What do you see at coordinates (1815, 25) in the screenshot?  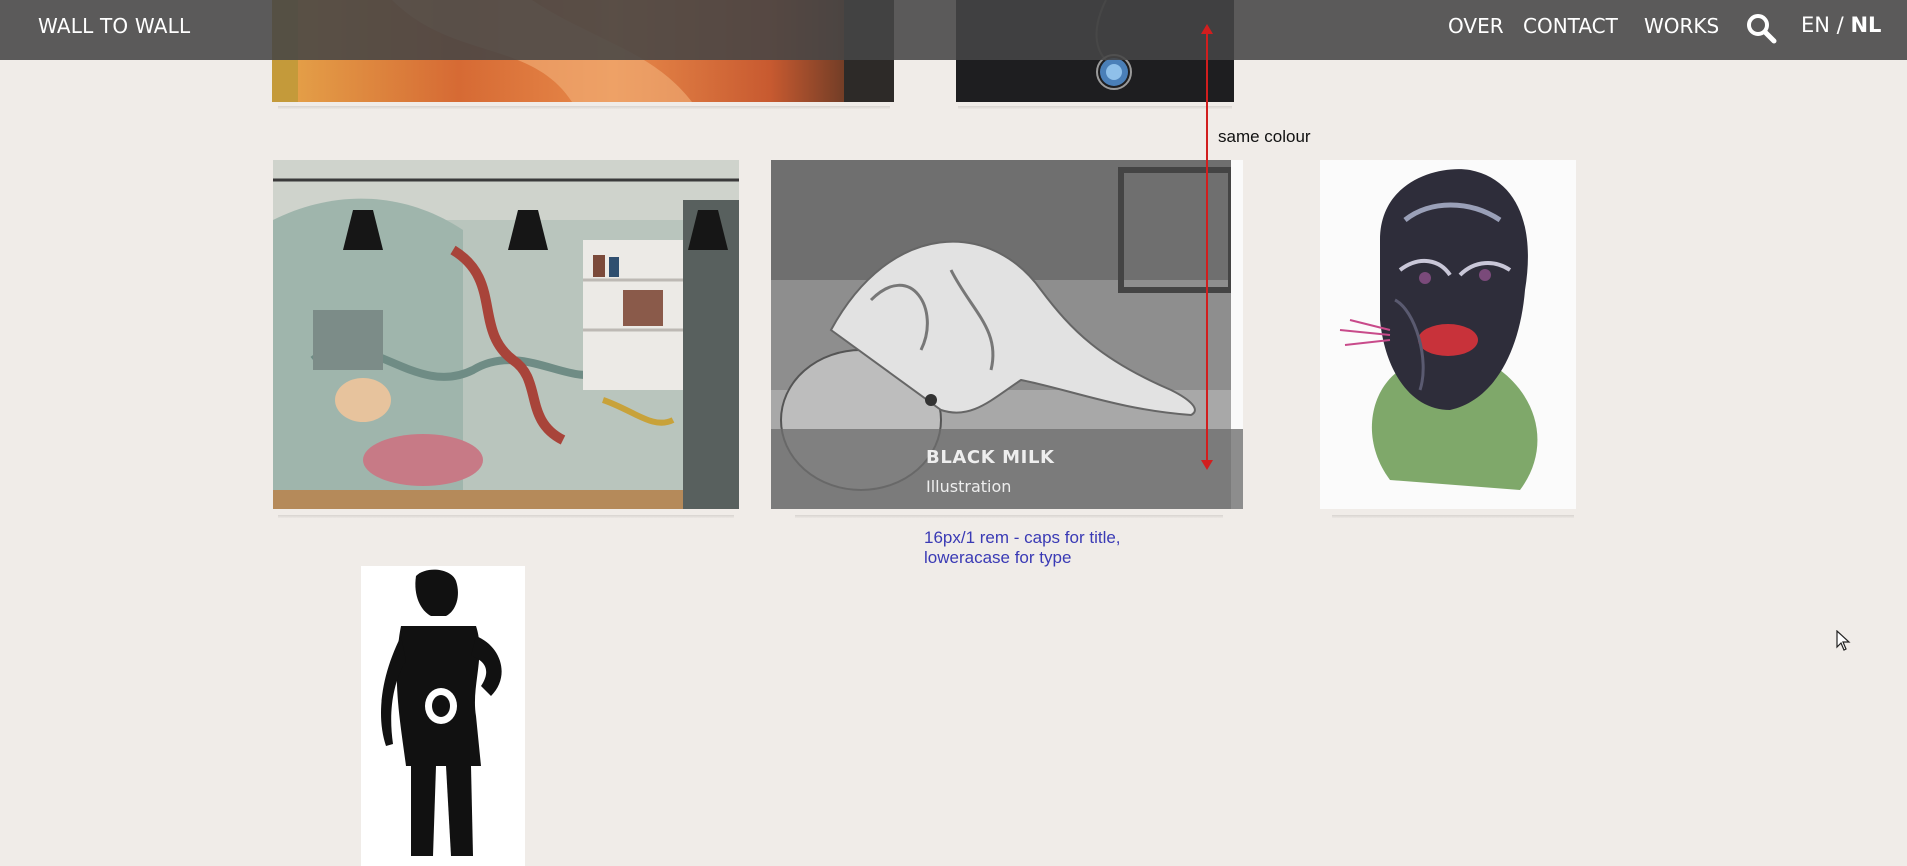 I see `lang-en: EN` at bounding box center [1815, 25].